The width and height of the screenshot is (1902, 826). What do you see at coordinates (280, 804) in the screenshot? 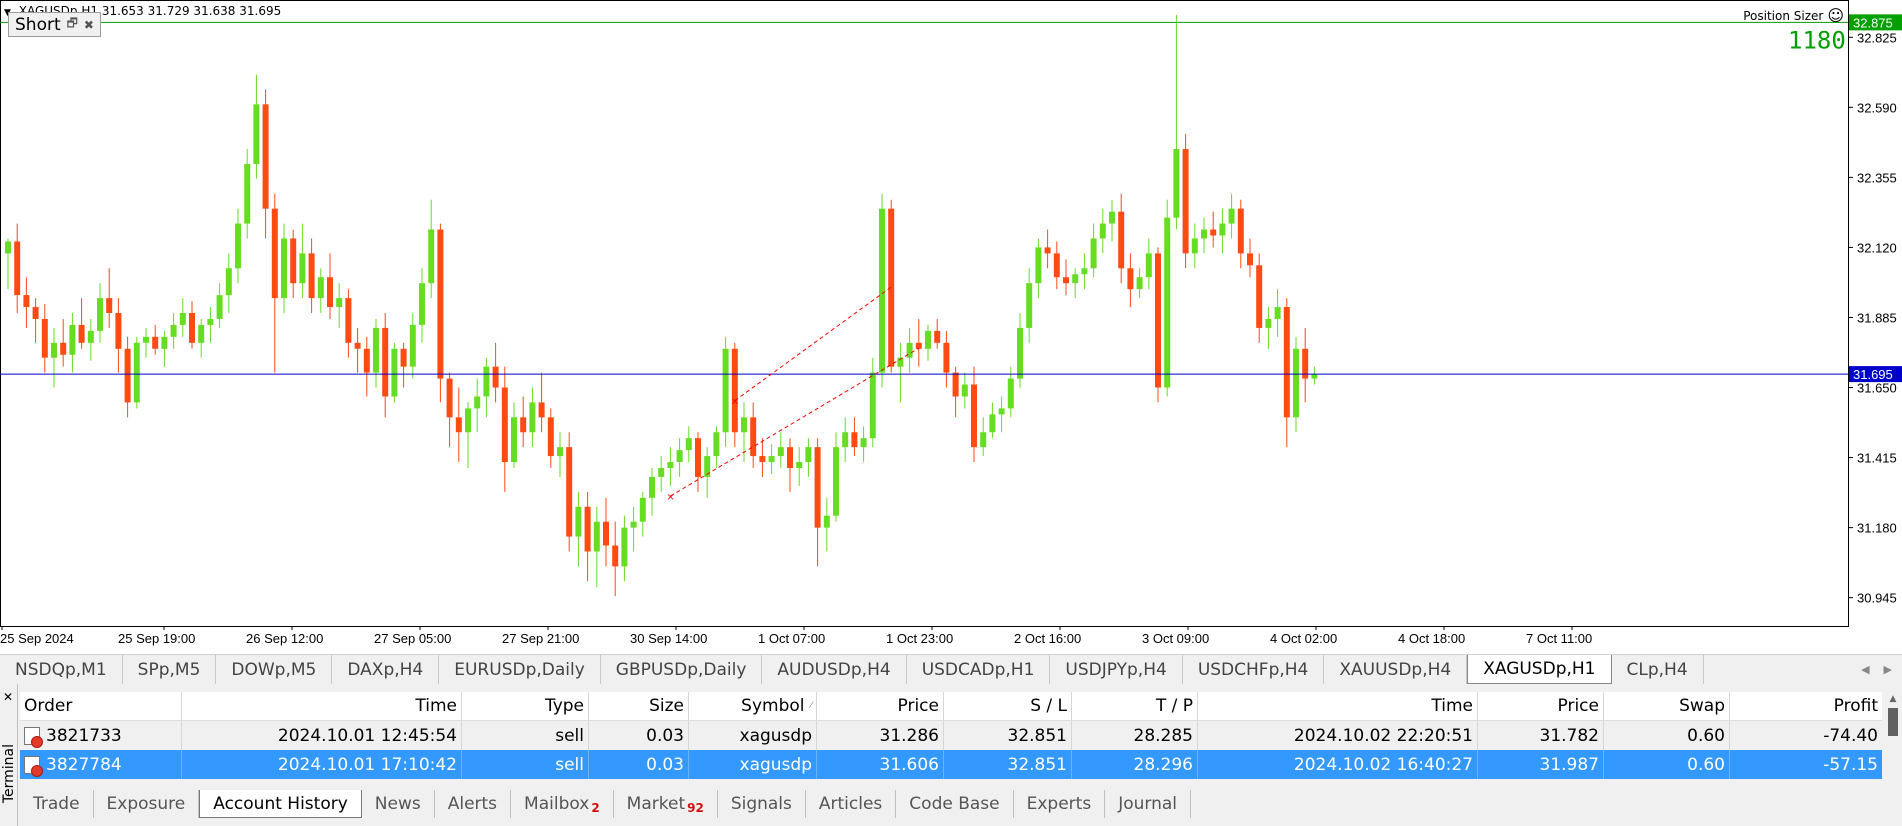
I see `terminal-tab: Account History` at bounding box center [280, 804].